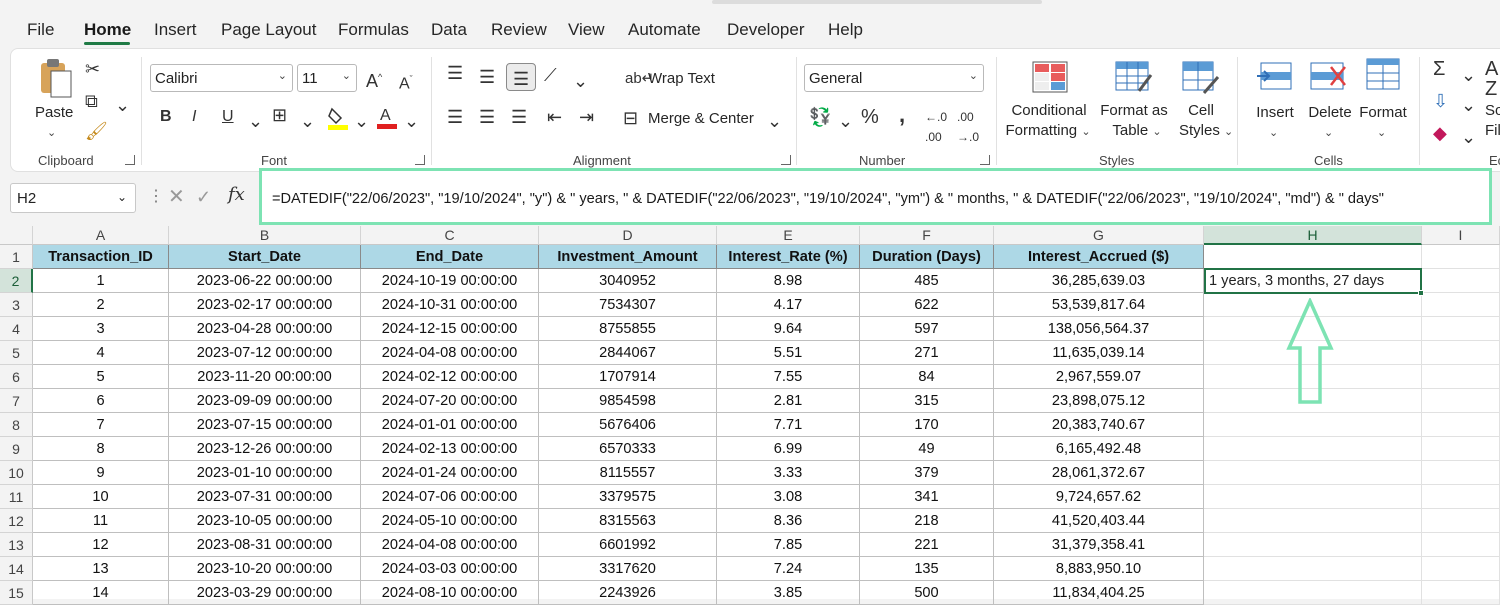 The image size is (1500, 605). What do you see at coordinates (16, 329) in the screenshot?
I see `row-header: 4` at bounding box center [16, 329].